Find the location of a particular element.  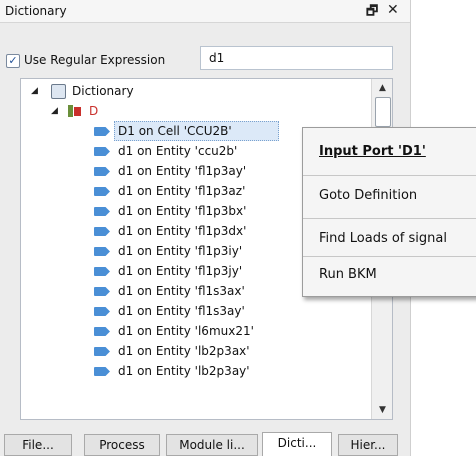

tree-node-row: ◢ D is located at coordinates (196, 111).